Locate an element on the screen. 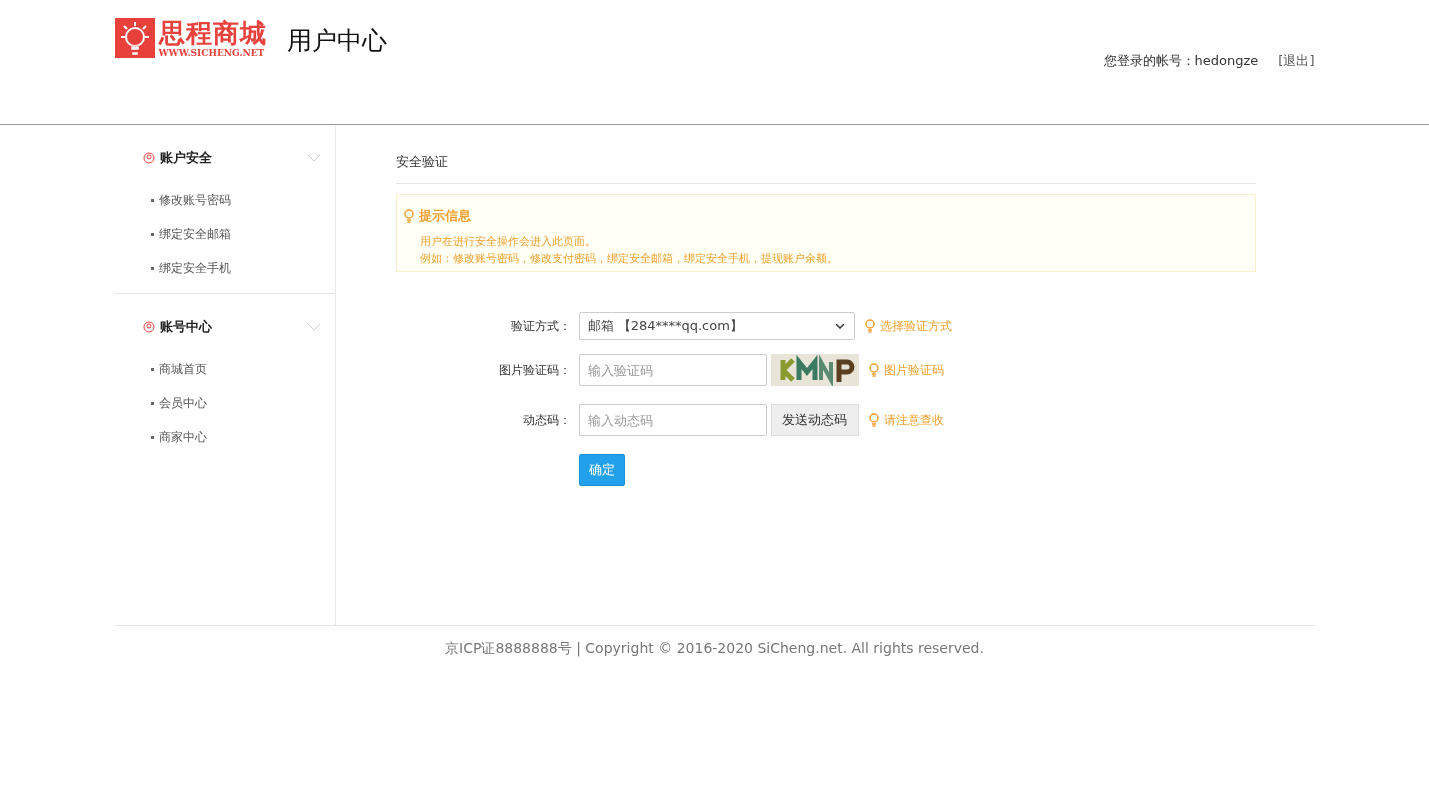 The width and height of the screenshot is (1429, 794). field-label: 验证方式： is located at coordinates (540, 326).